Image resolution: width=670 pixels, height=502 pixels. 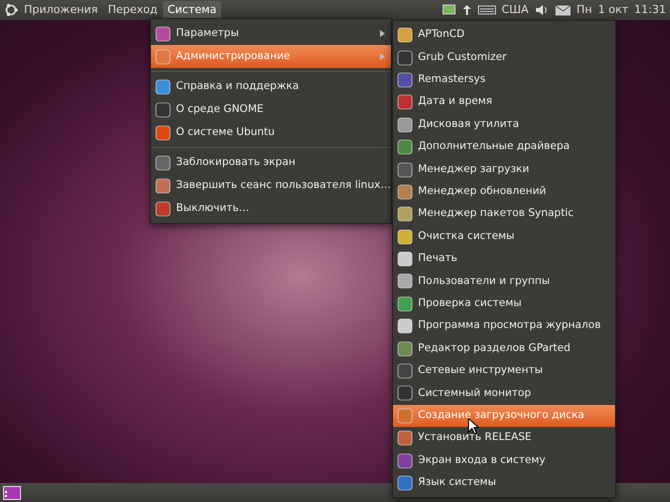 I want to click on menu-item: Remastersys, so click(x=504, y=80).